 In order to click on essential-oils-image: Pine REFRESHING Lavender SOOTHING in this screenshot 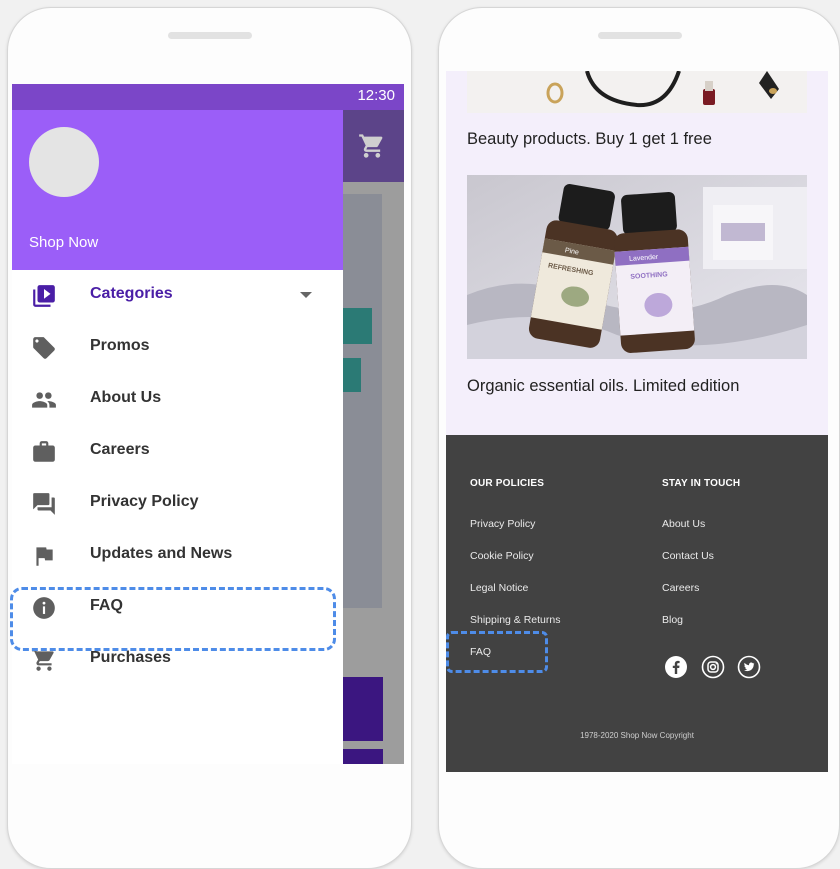, I will do `click(637, 267)`.